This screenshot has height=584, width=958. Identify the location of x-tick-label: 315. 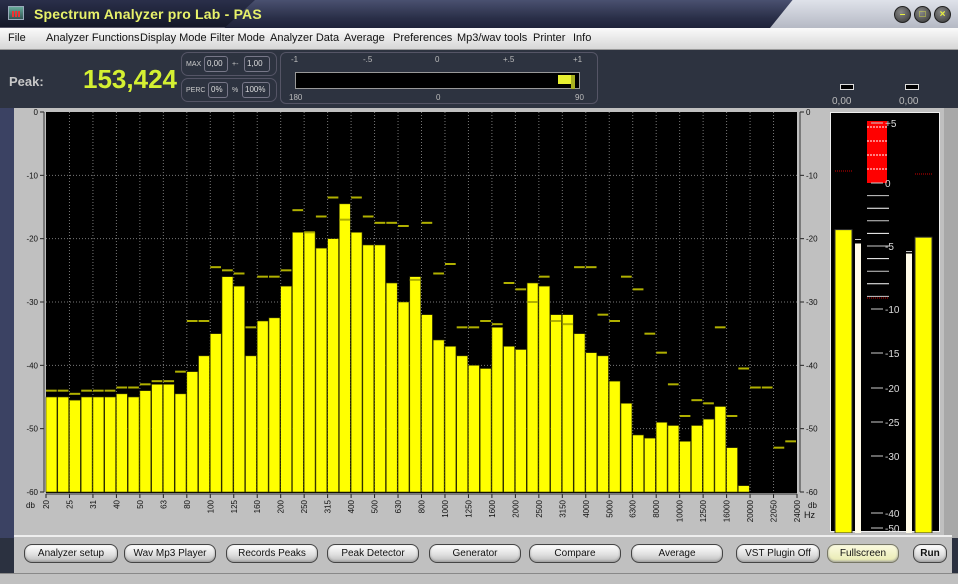
(328, 506).